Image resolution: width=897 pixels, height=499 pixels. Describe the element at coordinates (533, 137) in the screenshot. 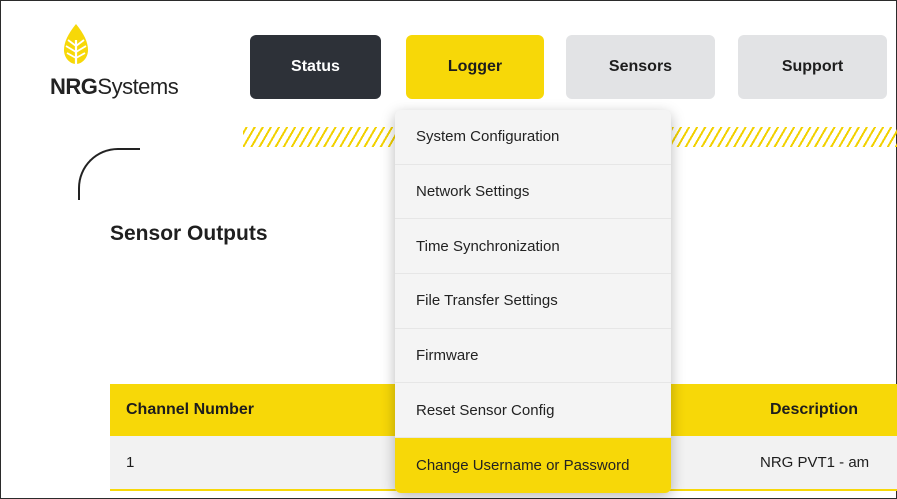

I see `menu-item-system-configuration: System Configuration` at that location.